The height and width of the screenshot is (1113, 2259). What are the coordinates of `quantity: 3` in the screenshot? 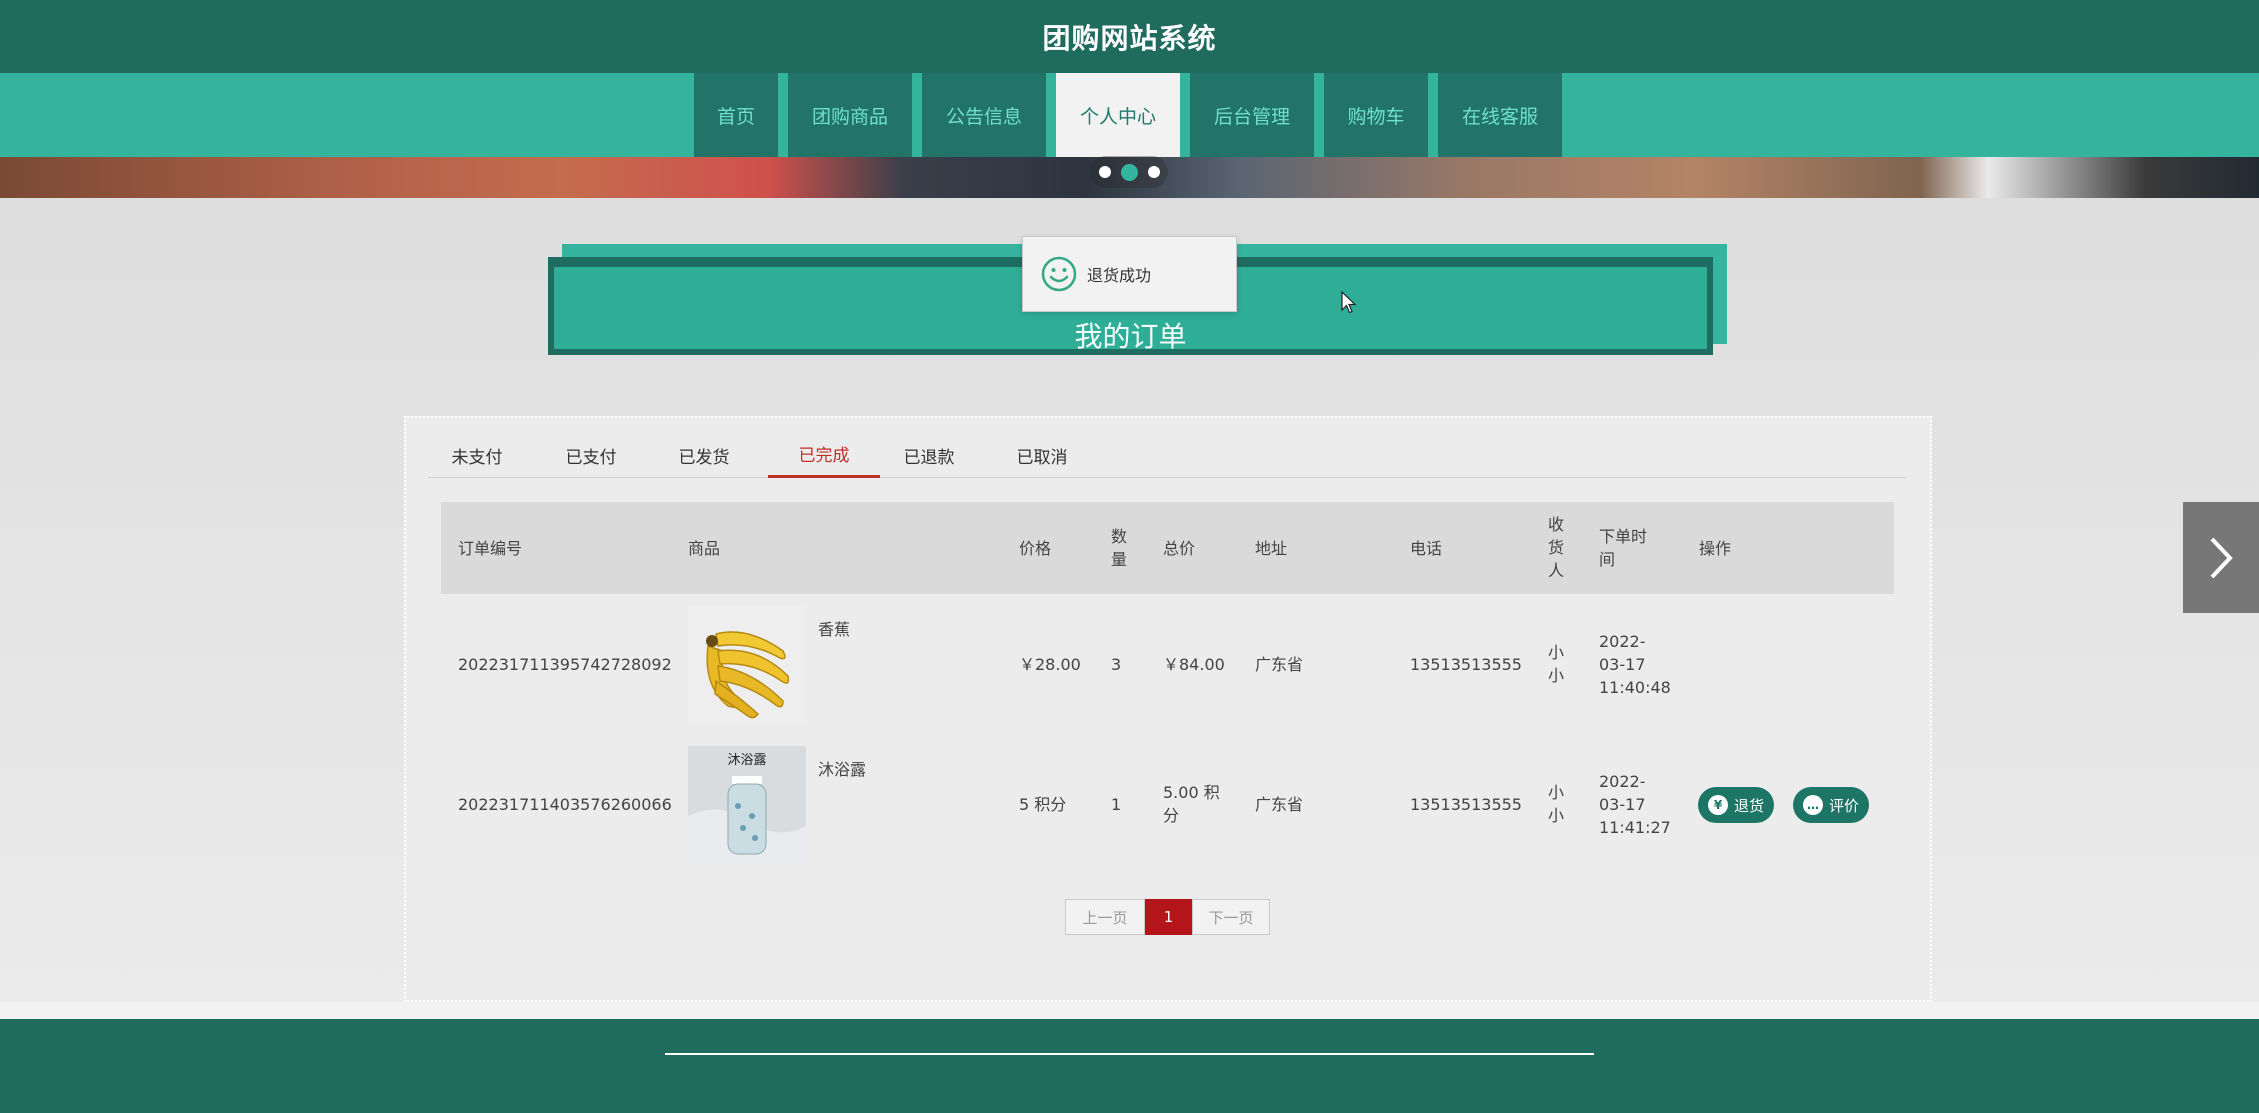 It's located at (1116, 664).